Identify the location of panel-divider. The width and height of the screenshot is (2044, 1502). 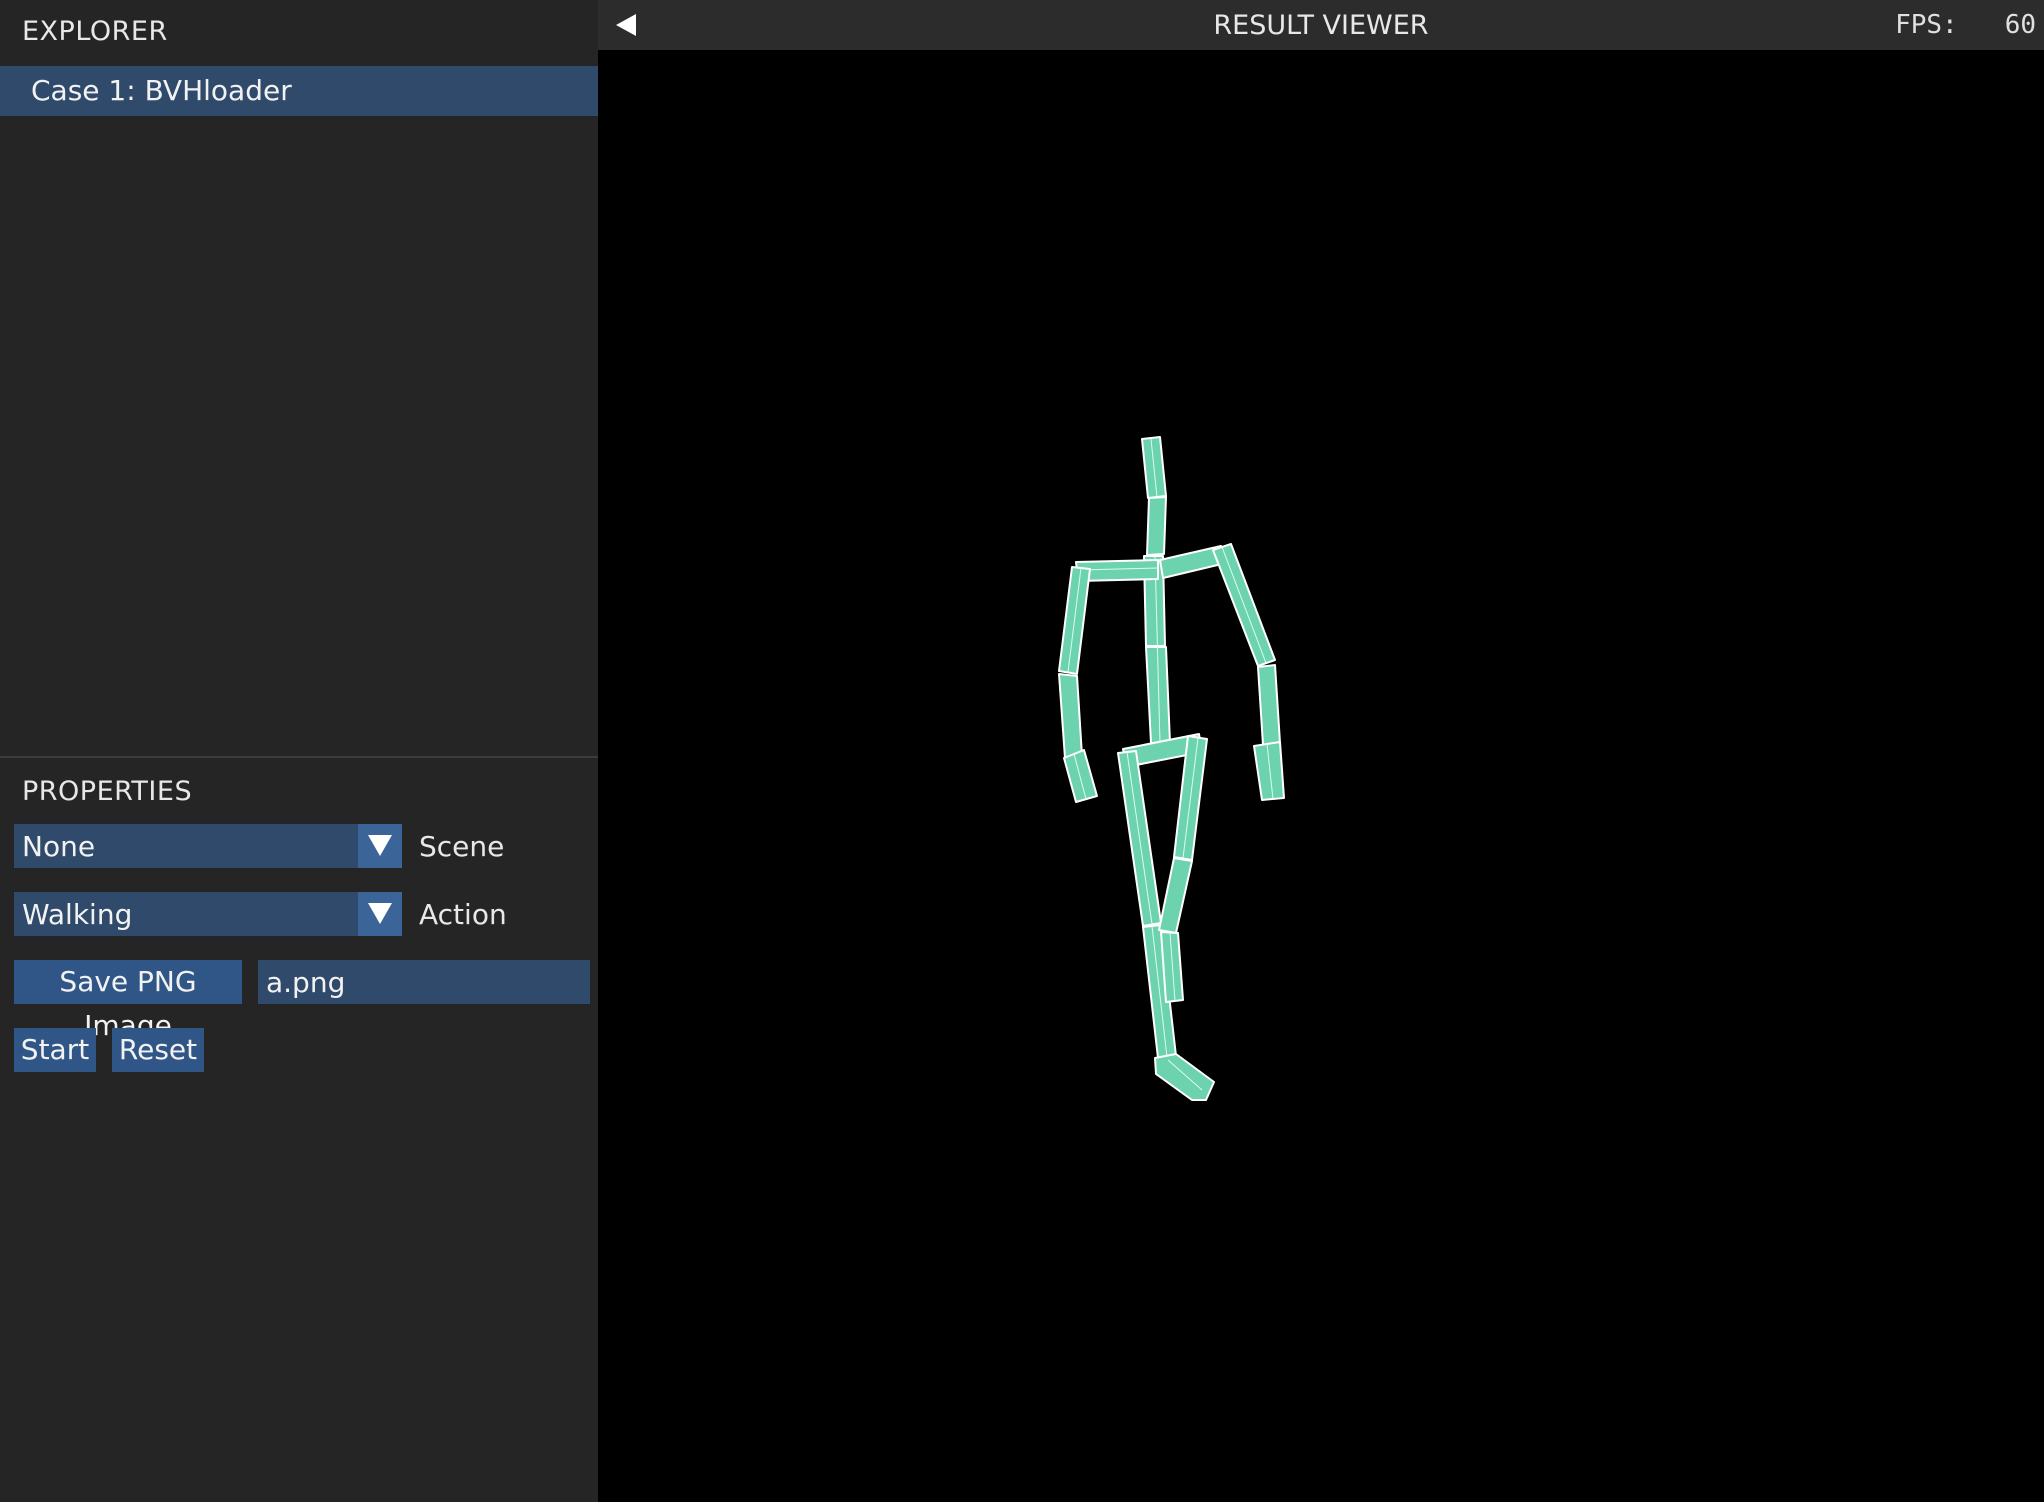
(299, 757).